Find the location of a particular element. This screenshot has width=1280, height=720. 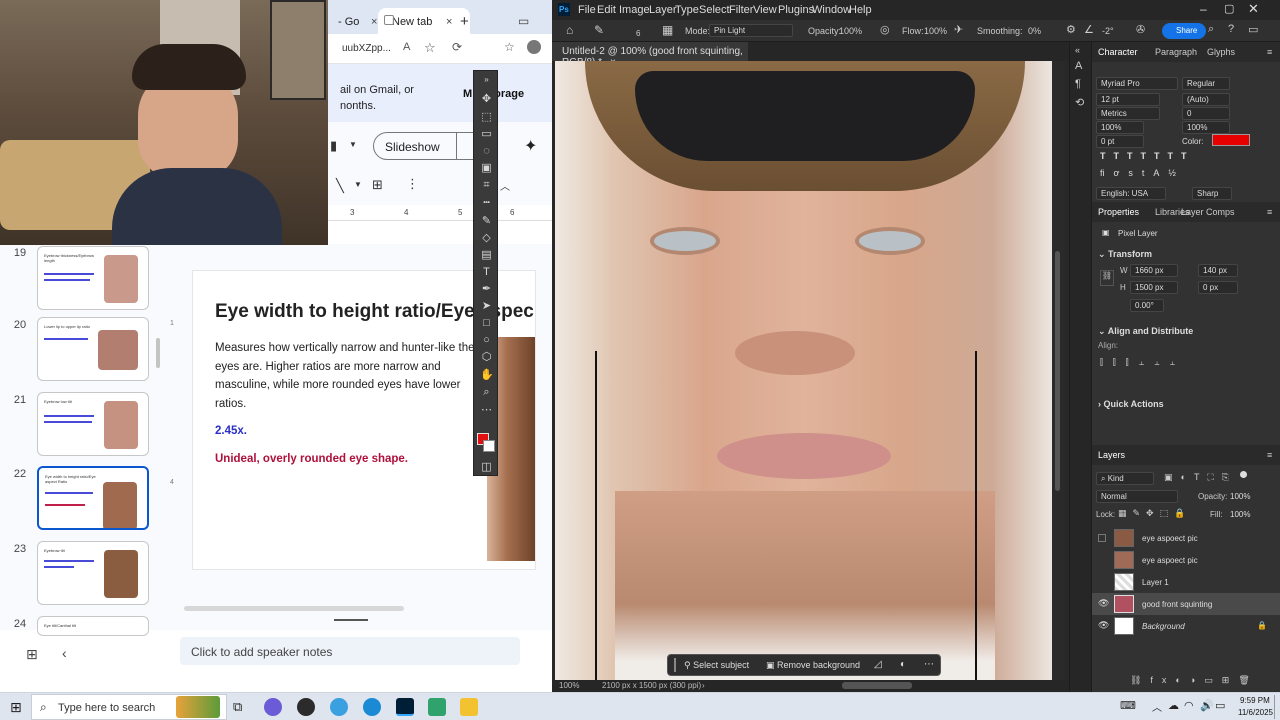

vertical-scrollbar is located at coordinates (1058, 370).